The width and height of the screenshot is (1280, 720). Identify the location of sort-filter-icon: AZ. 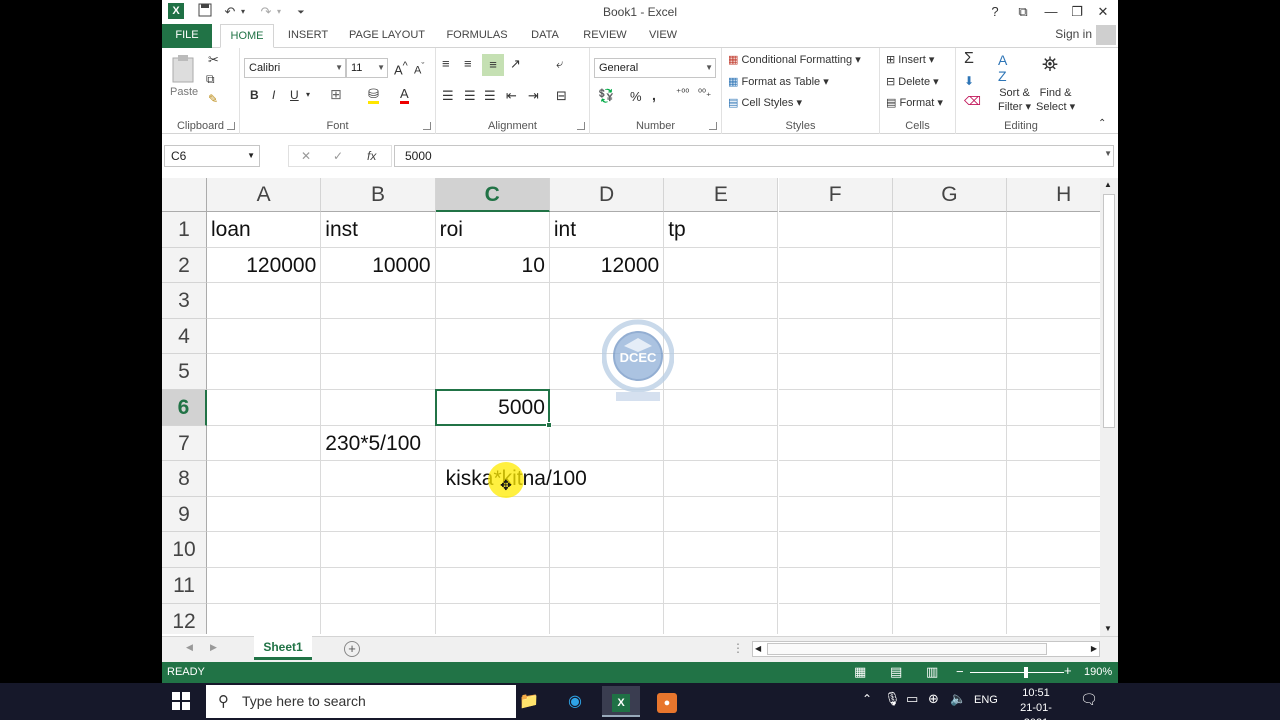
(1002, 68).